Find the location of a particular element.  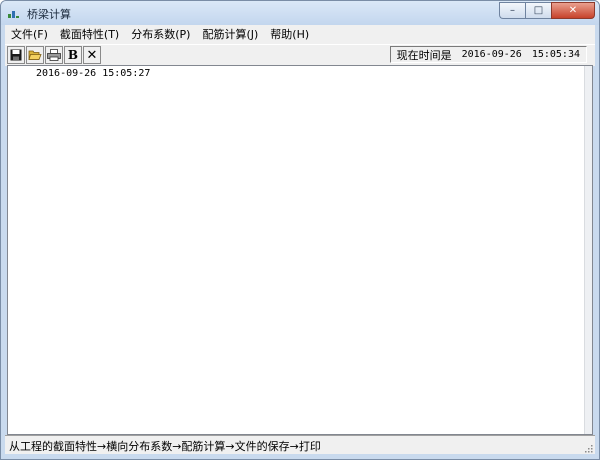

open-button is located at coordinates (35, 55).